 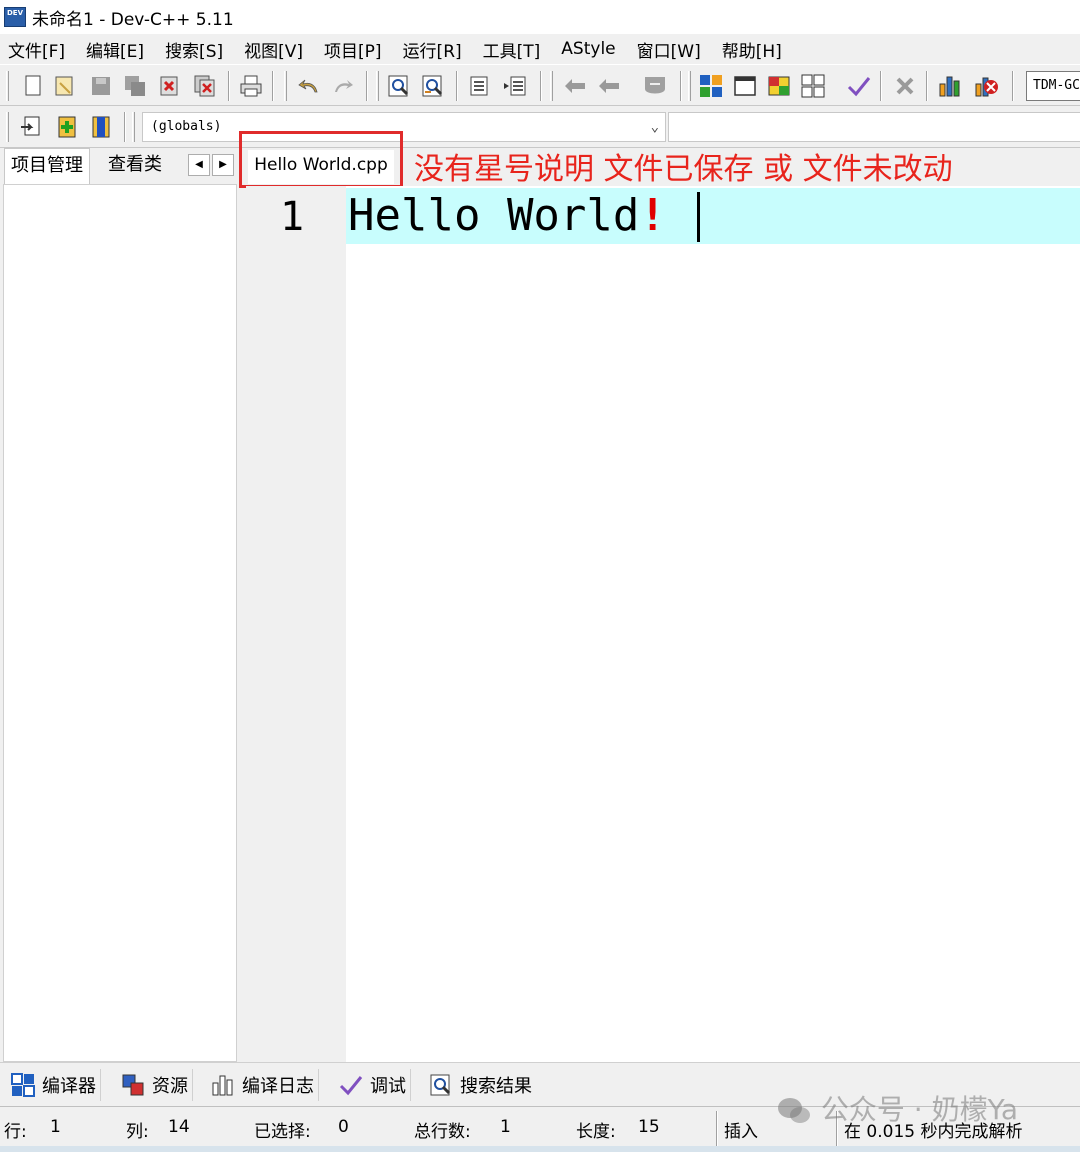 I want to click on wechat-icon, so click(x=794, y=1110).